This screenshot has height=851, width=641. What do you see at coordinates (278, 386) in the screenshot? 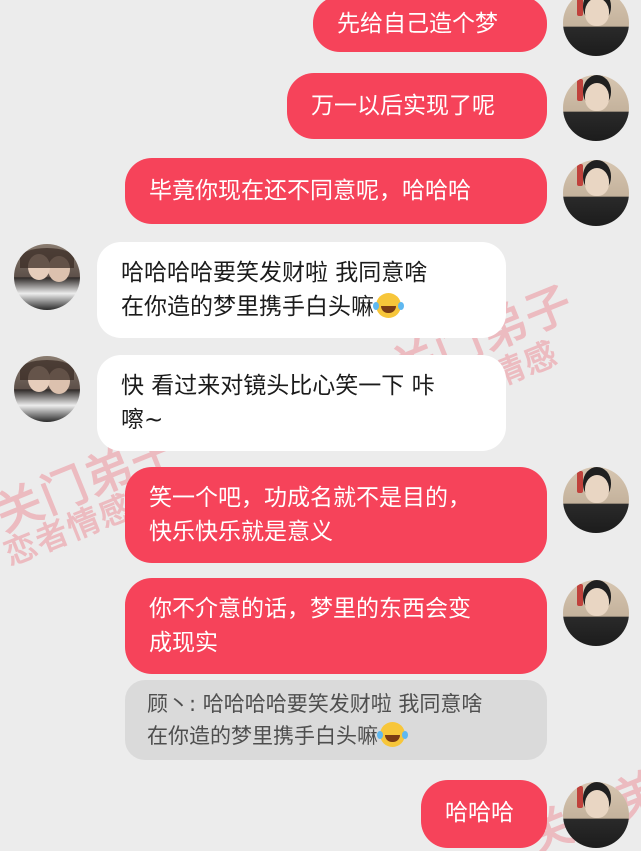
I see `message-text-line: 快 看过来对镜头比心笑一下 咔` at bounding box center [278, 386].